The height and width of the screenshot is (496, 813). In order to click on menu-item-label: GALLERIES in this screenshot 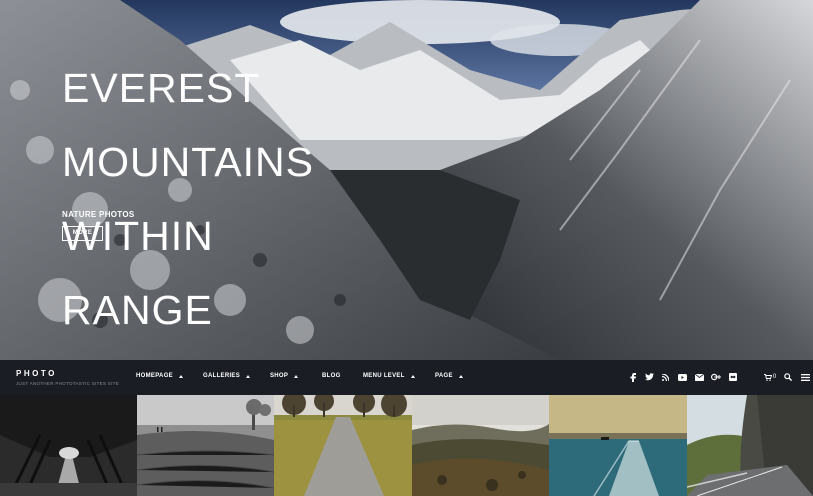, I will do `click(222, 376)`.